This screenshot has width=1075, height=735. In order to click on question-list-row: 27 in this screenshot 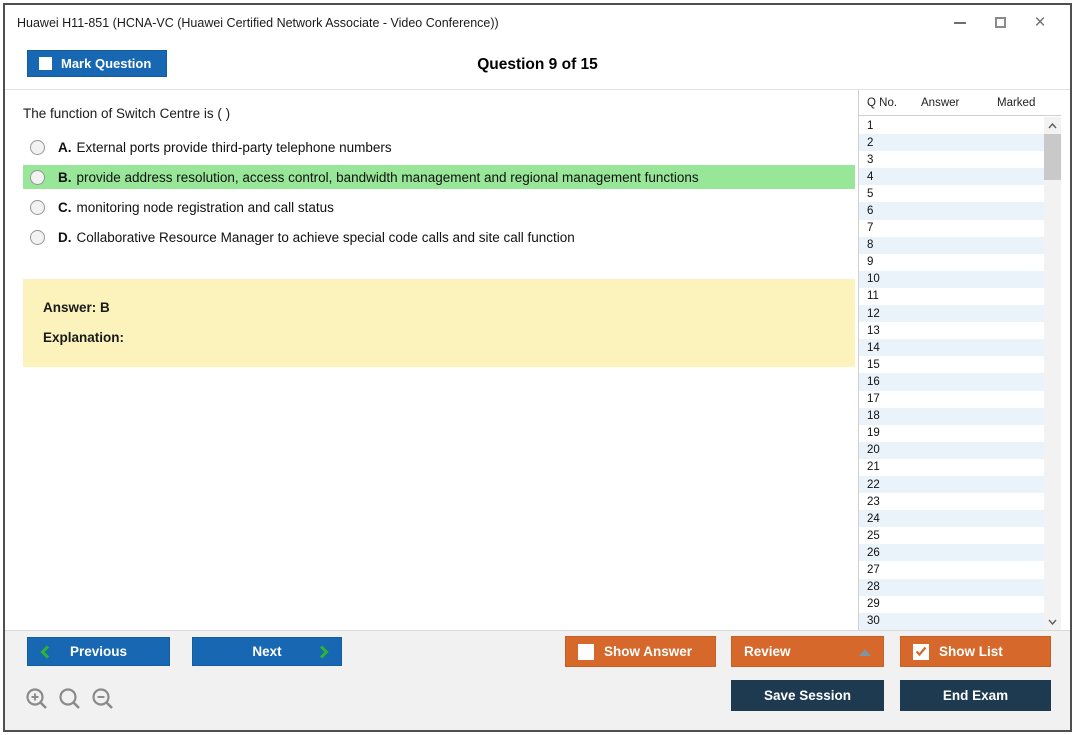, I will do `click(951, 569)`.